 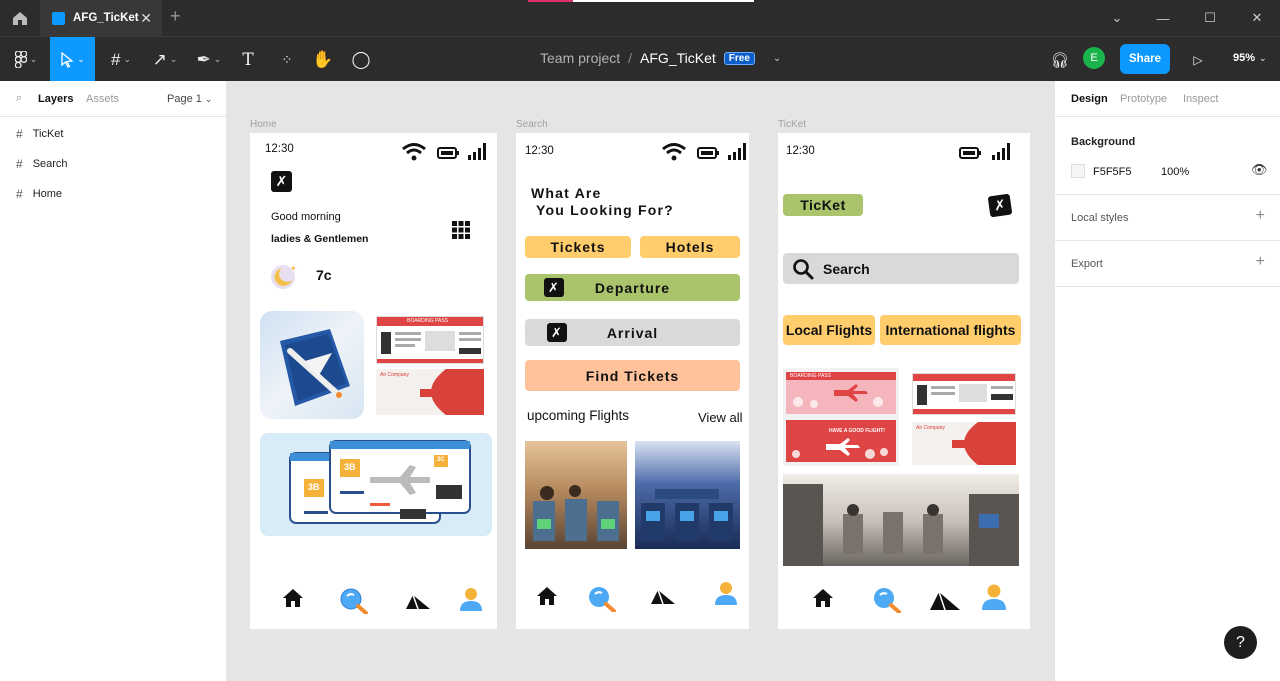 What do you see at coordinates (287, 59) in the screenshot?
I see `resources-tool: ⁘` at bounding box center [287, 59].